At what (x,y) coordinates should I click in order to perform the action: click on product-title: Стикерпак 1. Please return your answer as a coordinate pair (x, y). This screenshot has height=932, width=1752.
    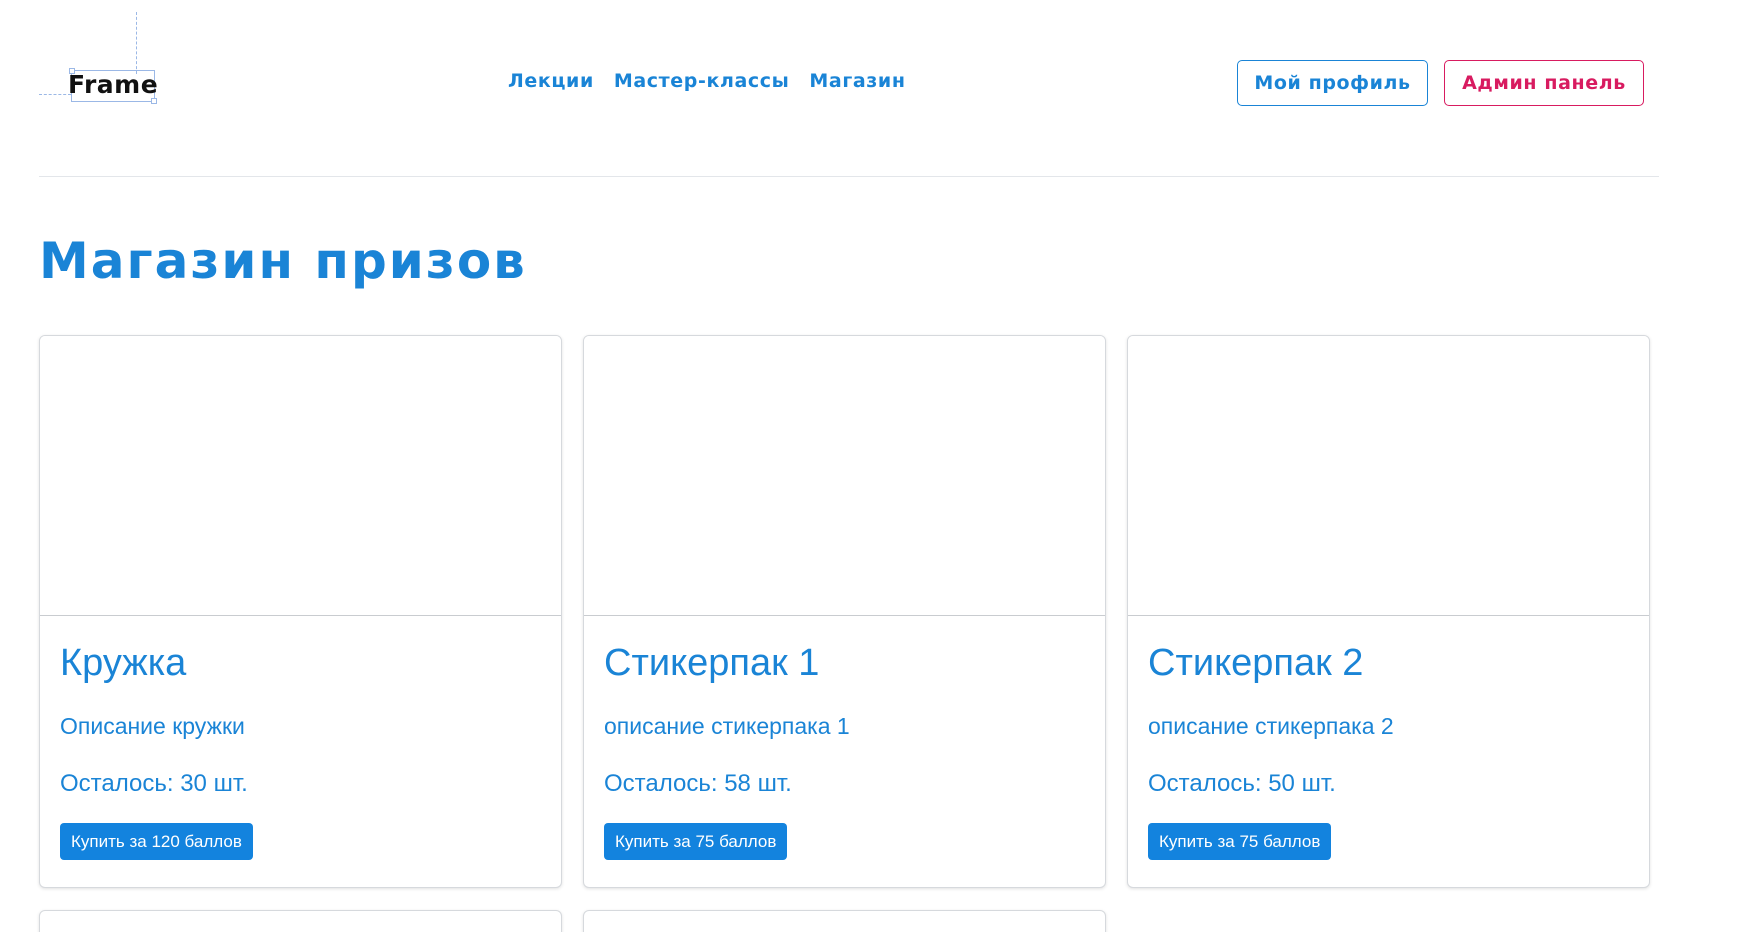
    Looking at the image, I should click on (712, 663).